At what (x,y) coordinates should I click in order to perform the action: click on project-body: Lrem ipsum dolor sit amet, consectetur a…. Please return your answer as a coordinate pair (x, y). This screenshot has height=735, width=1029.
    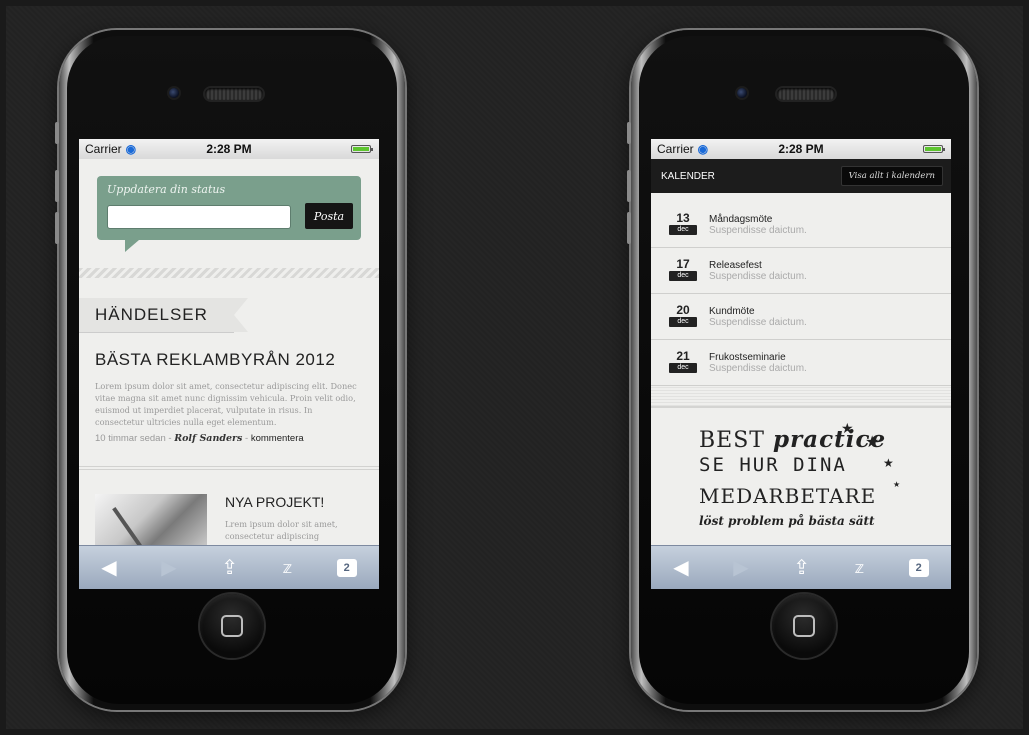
    Looking at the image, I should click on (281, 530).